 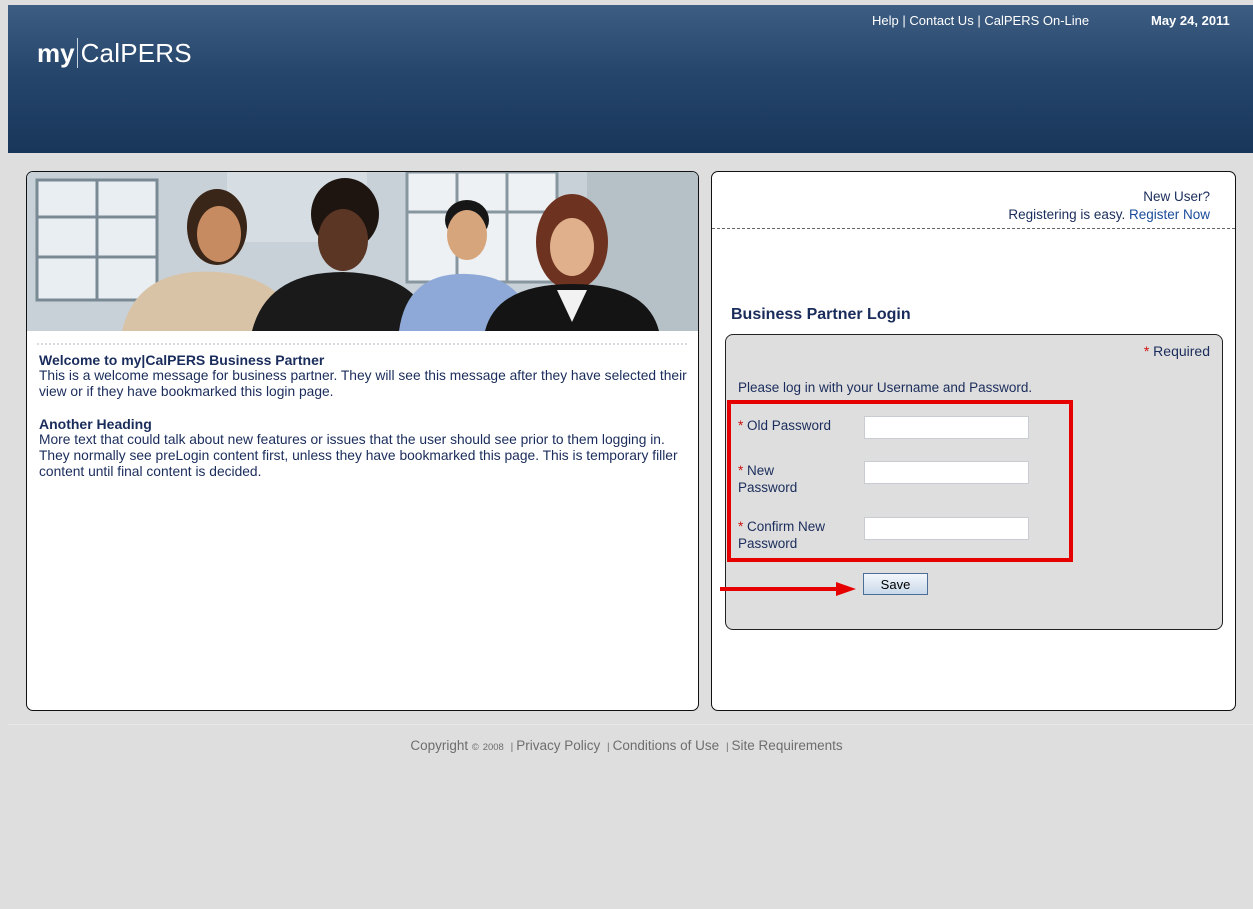 I want to click on business-partners-photo, so click(x=362, y=251).